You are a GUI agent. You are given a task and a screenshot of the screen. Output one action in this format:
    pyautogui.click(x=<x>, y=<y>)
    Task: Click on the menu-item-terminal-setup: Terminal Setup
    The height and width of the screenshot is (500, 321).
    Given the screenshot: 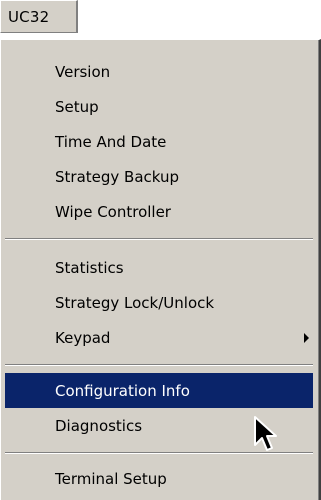 What is the action you would take?
    pyautogui.click(x=159, y=478)
    